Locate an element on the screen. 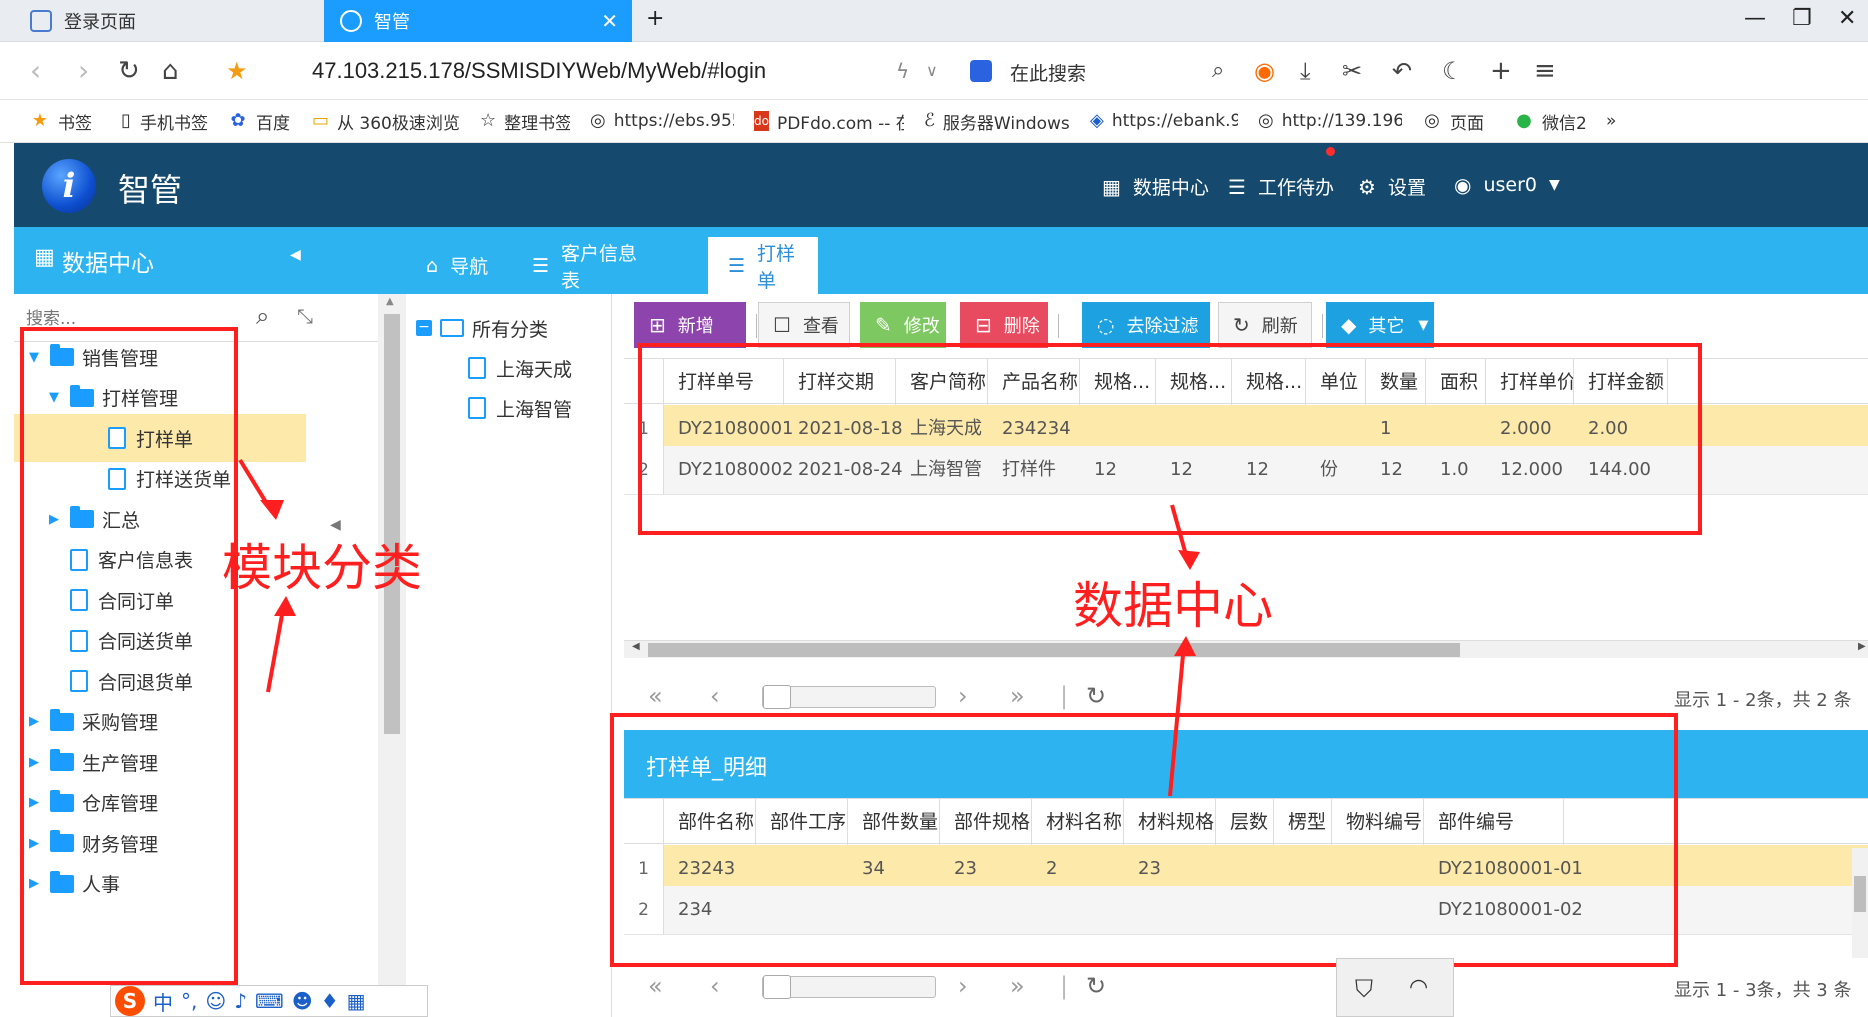 This screenshot has width=1868, height=1017. emoji-icon: ☺ is located at coordinates (215, 1001).